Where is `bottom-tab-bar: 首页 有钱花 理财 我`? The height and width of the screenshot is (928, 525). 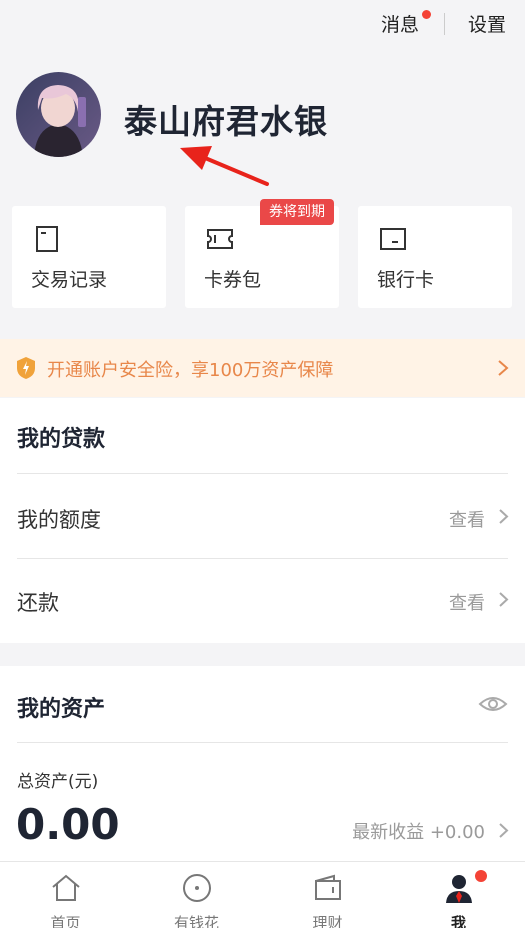 bottom-tab-bar: 首页 有钱花 理财 我 is located at coordinates (262, 894).